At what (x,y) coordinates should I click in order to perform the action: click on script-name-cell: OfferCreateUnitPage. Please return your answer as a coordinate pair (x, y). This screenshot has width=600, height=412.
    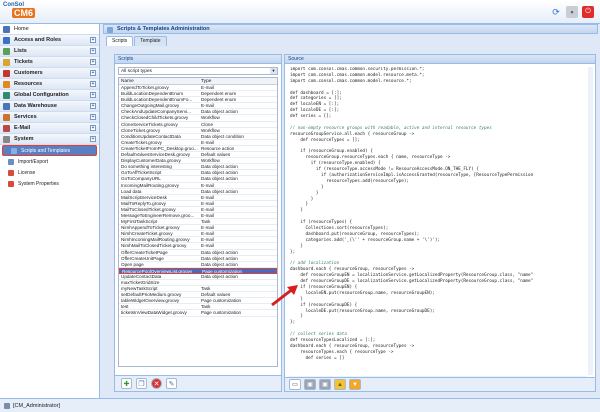
    Looking at the image, I should click on (142, 258).